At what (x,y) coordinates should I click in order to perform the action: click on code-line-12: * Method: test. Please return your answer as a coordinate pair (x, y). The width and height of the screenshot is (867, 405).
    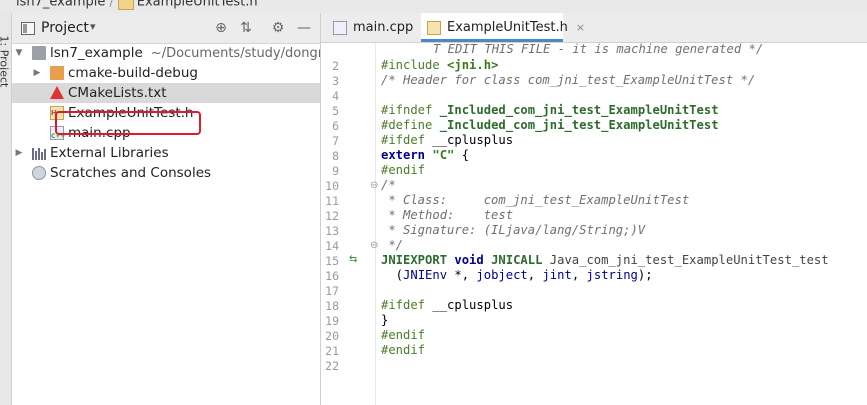
    Looking at the image, I should click on (447, 215).